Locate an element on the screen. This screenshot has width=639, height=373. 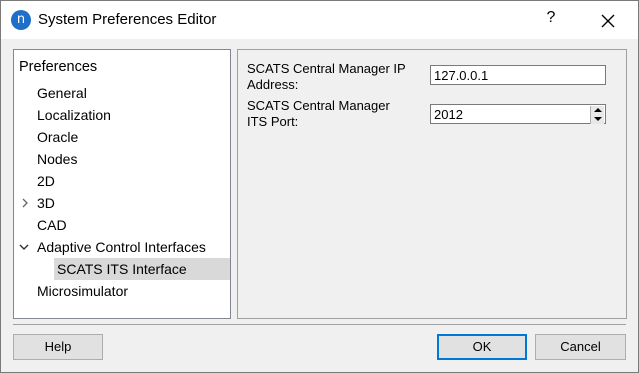
its-port-spinbox: 2012 is located at coordinates (518, 114).